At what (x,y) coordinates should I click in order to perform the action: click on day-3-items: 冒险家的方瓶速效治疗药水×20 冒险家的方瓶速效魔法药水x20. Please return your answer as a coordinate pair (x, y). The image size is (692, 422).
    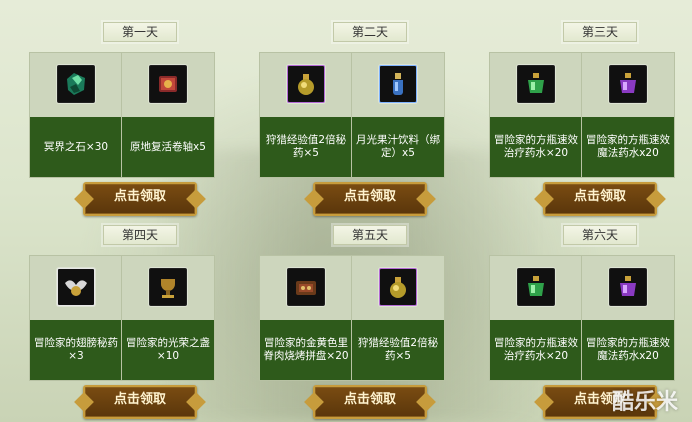
    Looking at the image, I should click on (588, 117).